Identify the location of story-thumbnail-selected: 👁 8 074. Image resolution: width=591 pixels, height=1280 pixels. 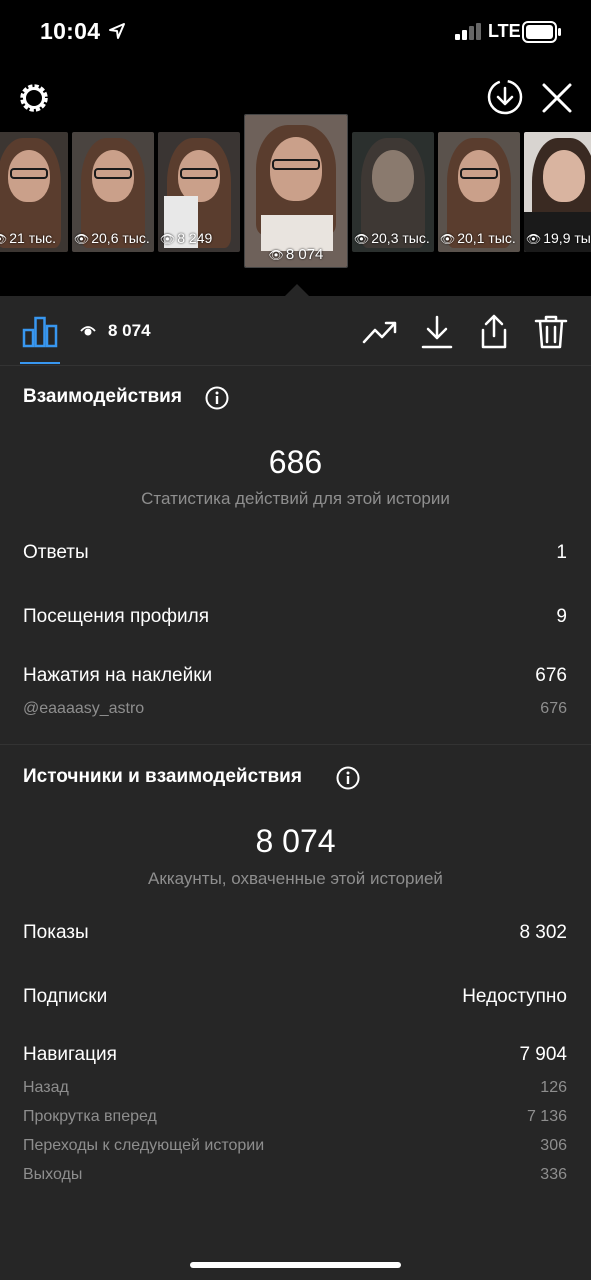
(296, 191).